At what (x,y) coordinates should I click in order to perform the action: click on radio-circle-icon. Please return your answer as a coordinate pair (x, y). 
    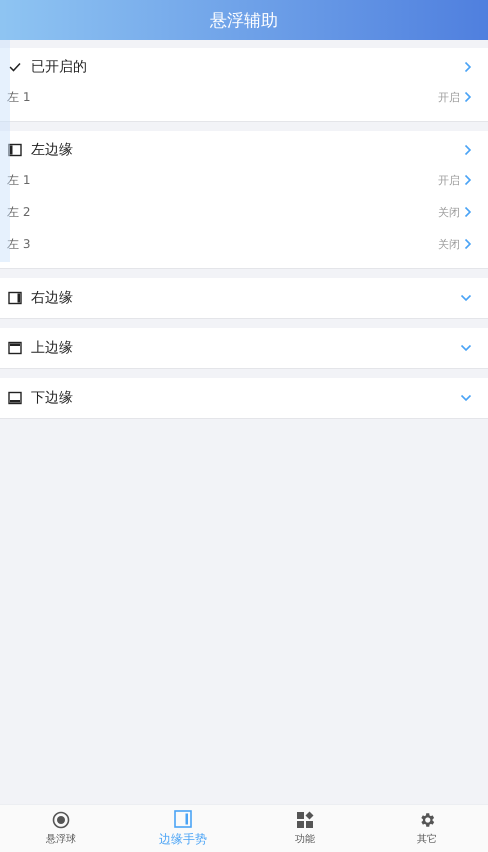
    Looking at the image, I should click on (61, 820).